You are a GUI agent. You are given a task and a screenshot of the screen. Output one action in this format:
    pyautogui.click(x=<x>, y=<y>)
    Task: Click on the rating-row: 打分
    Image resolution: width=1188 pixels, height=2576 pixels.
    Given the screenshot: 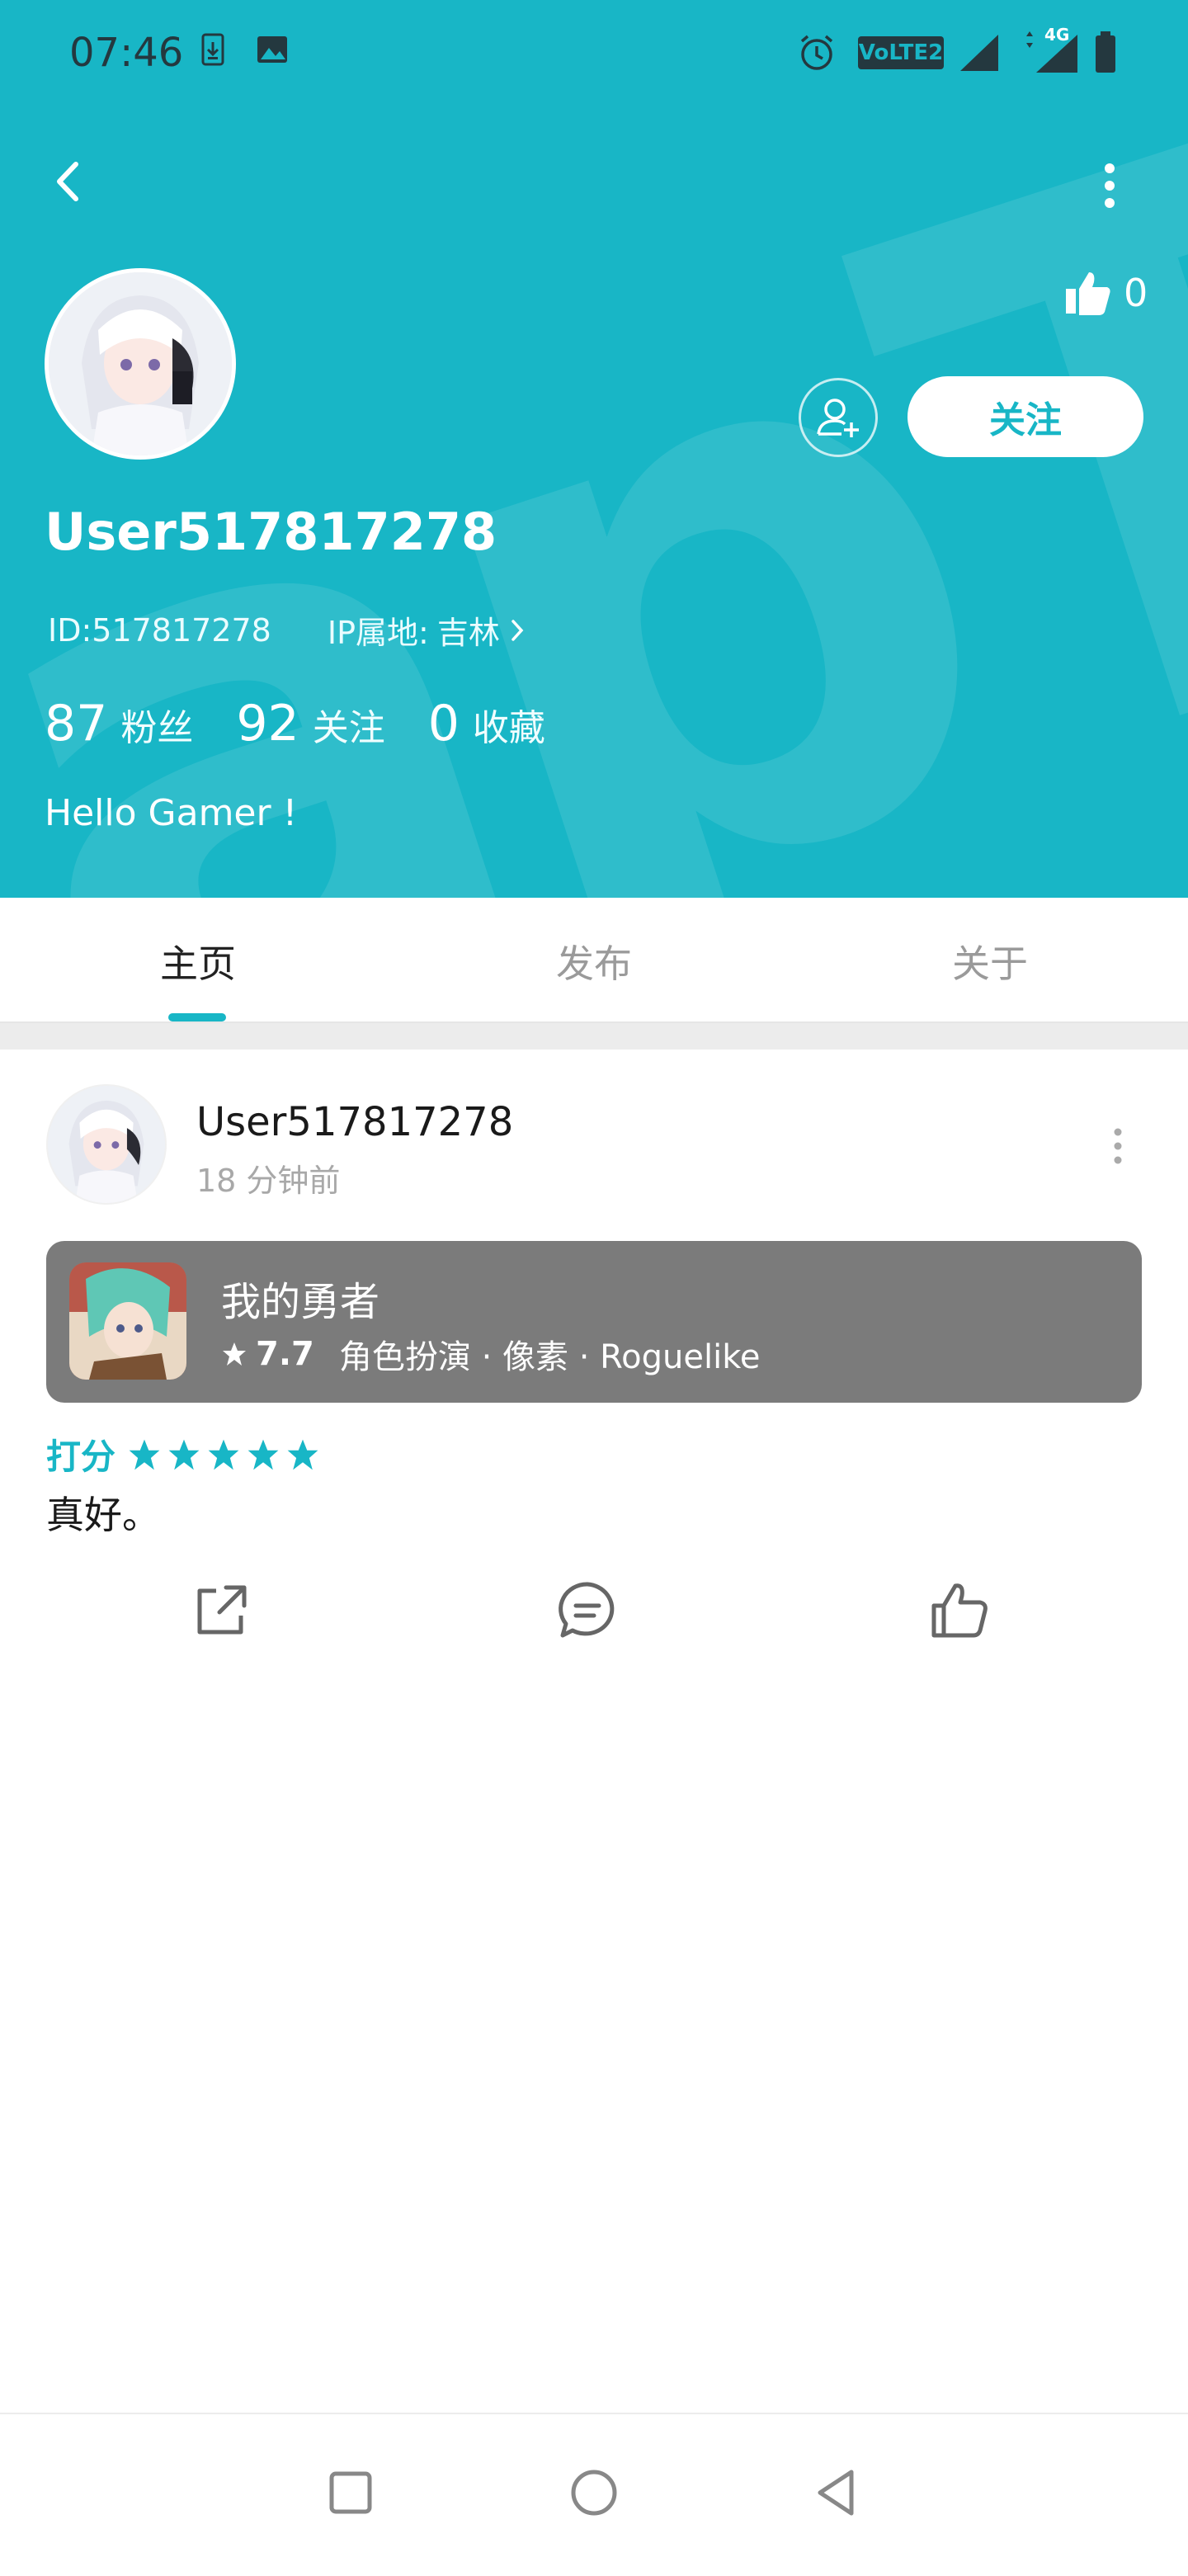 What is the action you would take?
    pyautogui.click(x=185, y=1454)
    